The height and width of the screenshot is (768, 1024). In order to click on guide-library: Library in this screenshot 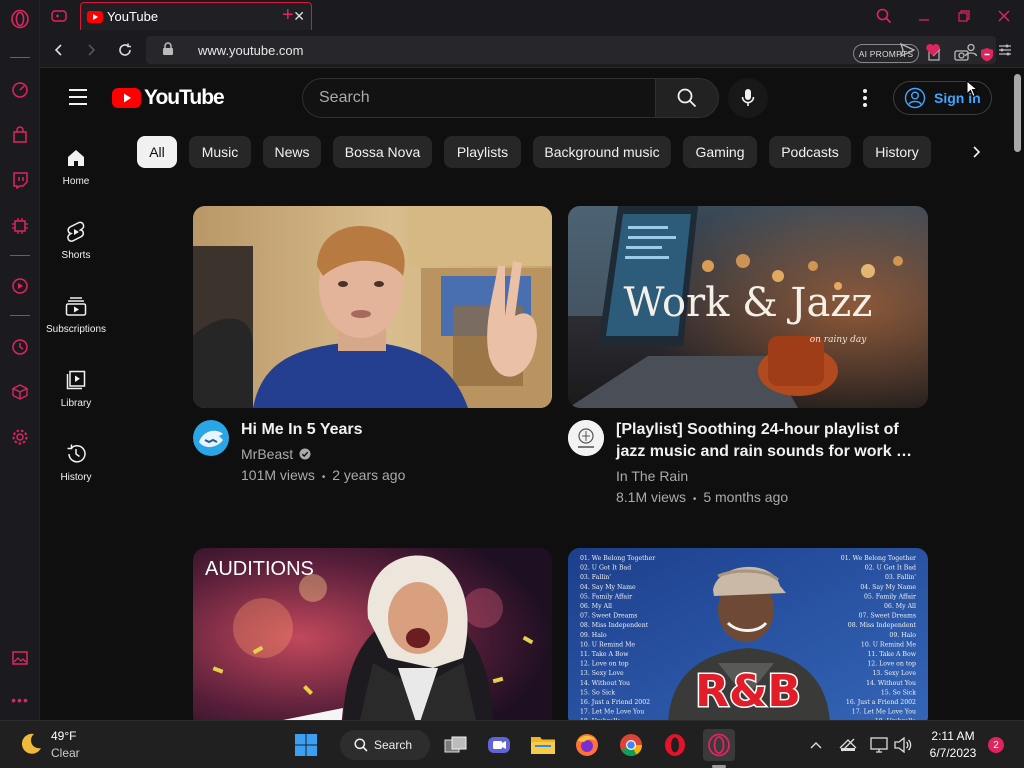, I will do `click(76, 397)`.